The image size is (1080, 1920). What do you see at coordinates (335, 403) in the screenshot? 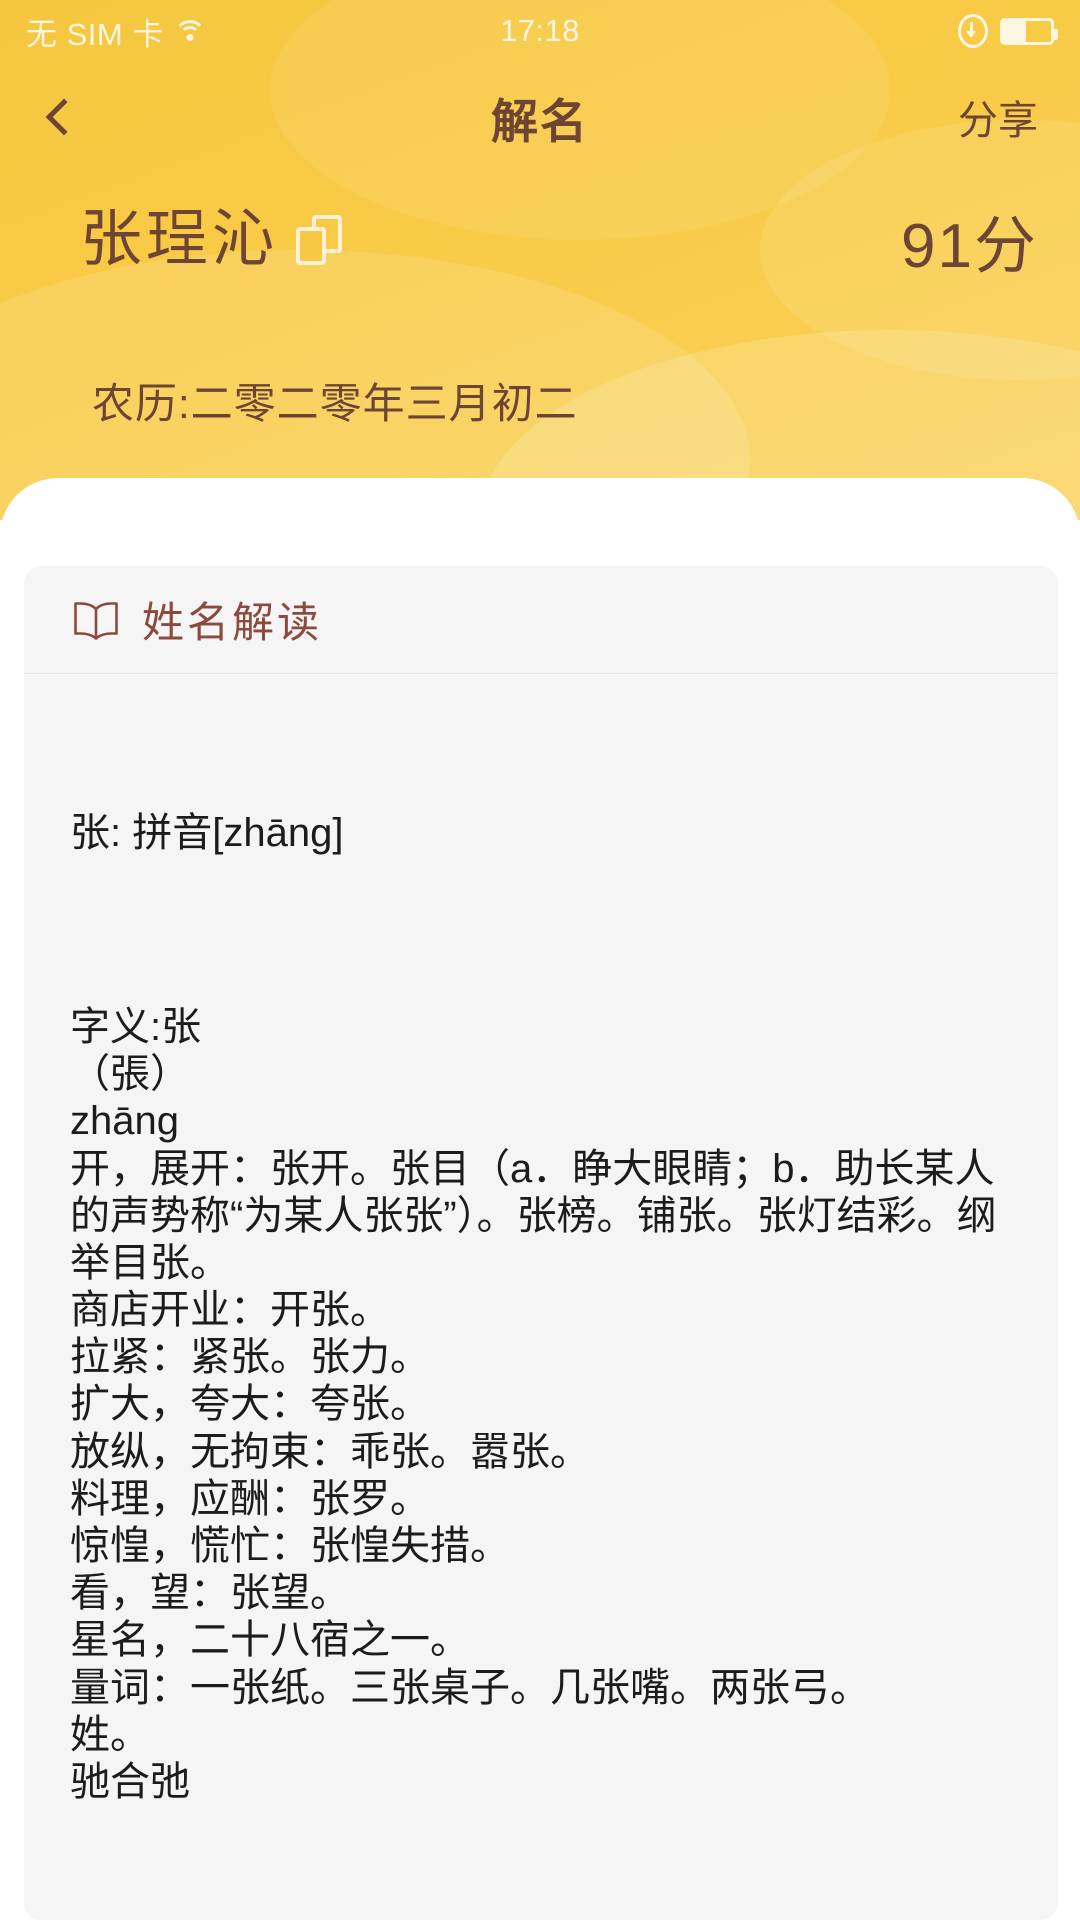
I see `lunar-date-label: 农历:二零二零年三月初二` at bounding box center [335, 403].